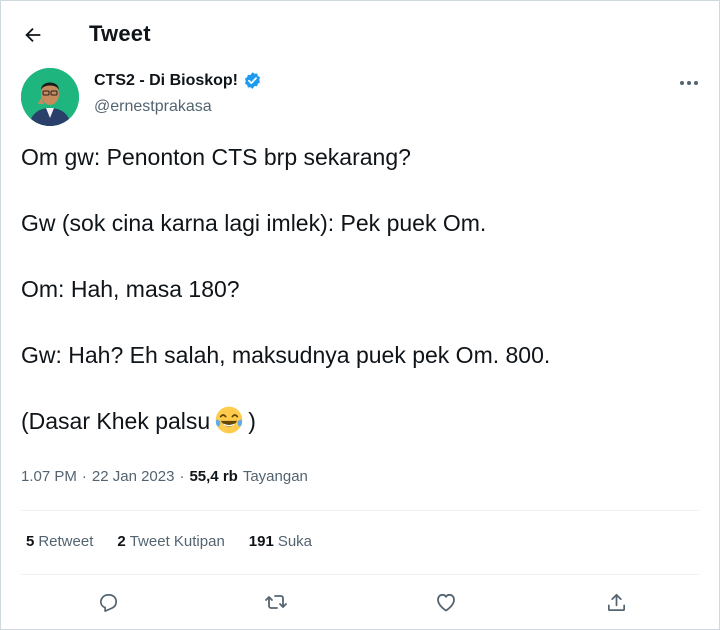 This screenshot has height=630, width=720. I want to click on likes-stat: 191 Suka, so click(280, 541).